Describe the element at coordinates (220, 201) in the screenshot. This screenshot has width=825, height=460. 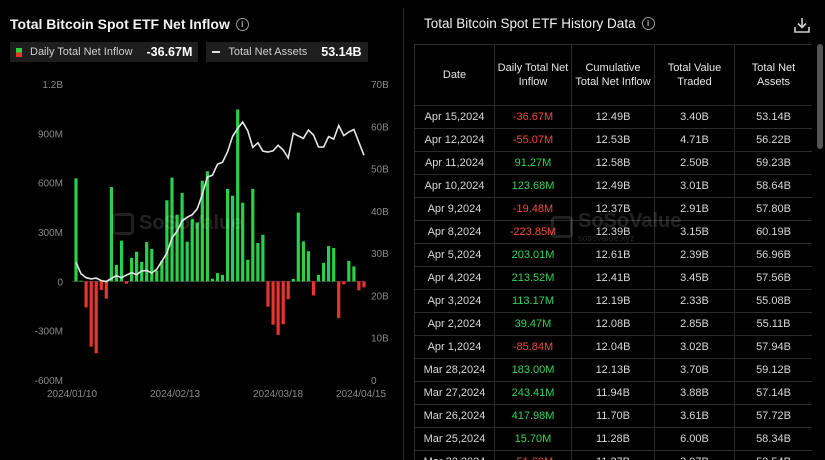
I see `total-net-assets-line` at that location.